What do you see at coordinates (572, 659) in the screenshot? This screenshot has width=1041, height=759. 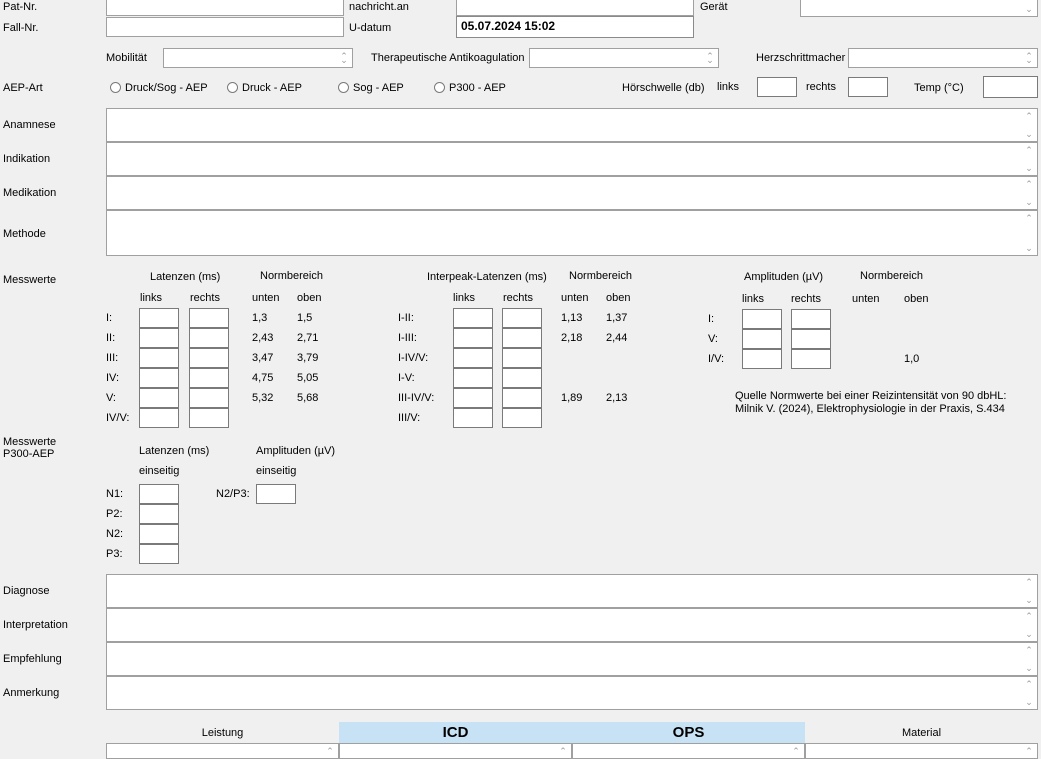 I see `empfehlung-textarea: ⌃ ⌄` at bounding box center [572, 659].